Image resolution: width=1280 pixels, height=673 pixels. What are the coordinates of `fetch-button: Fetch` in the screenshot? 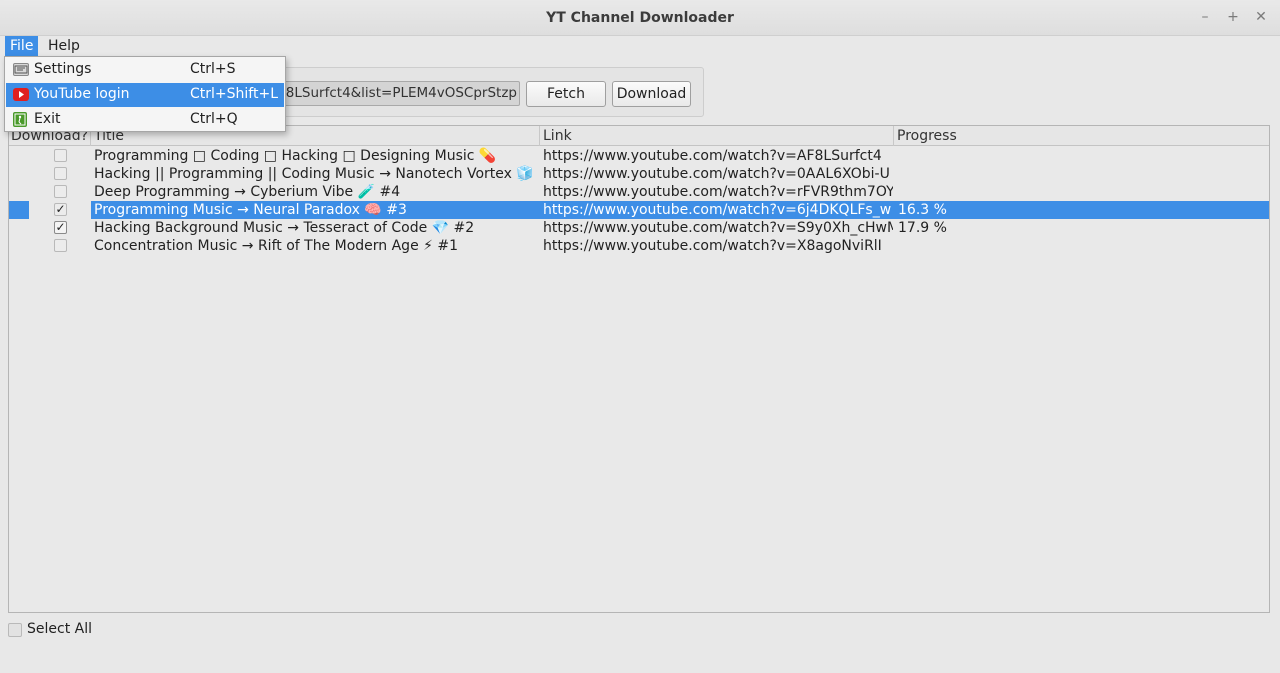 It's located at (566, 94).